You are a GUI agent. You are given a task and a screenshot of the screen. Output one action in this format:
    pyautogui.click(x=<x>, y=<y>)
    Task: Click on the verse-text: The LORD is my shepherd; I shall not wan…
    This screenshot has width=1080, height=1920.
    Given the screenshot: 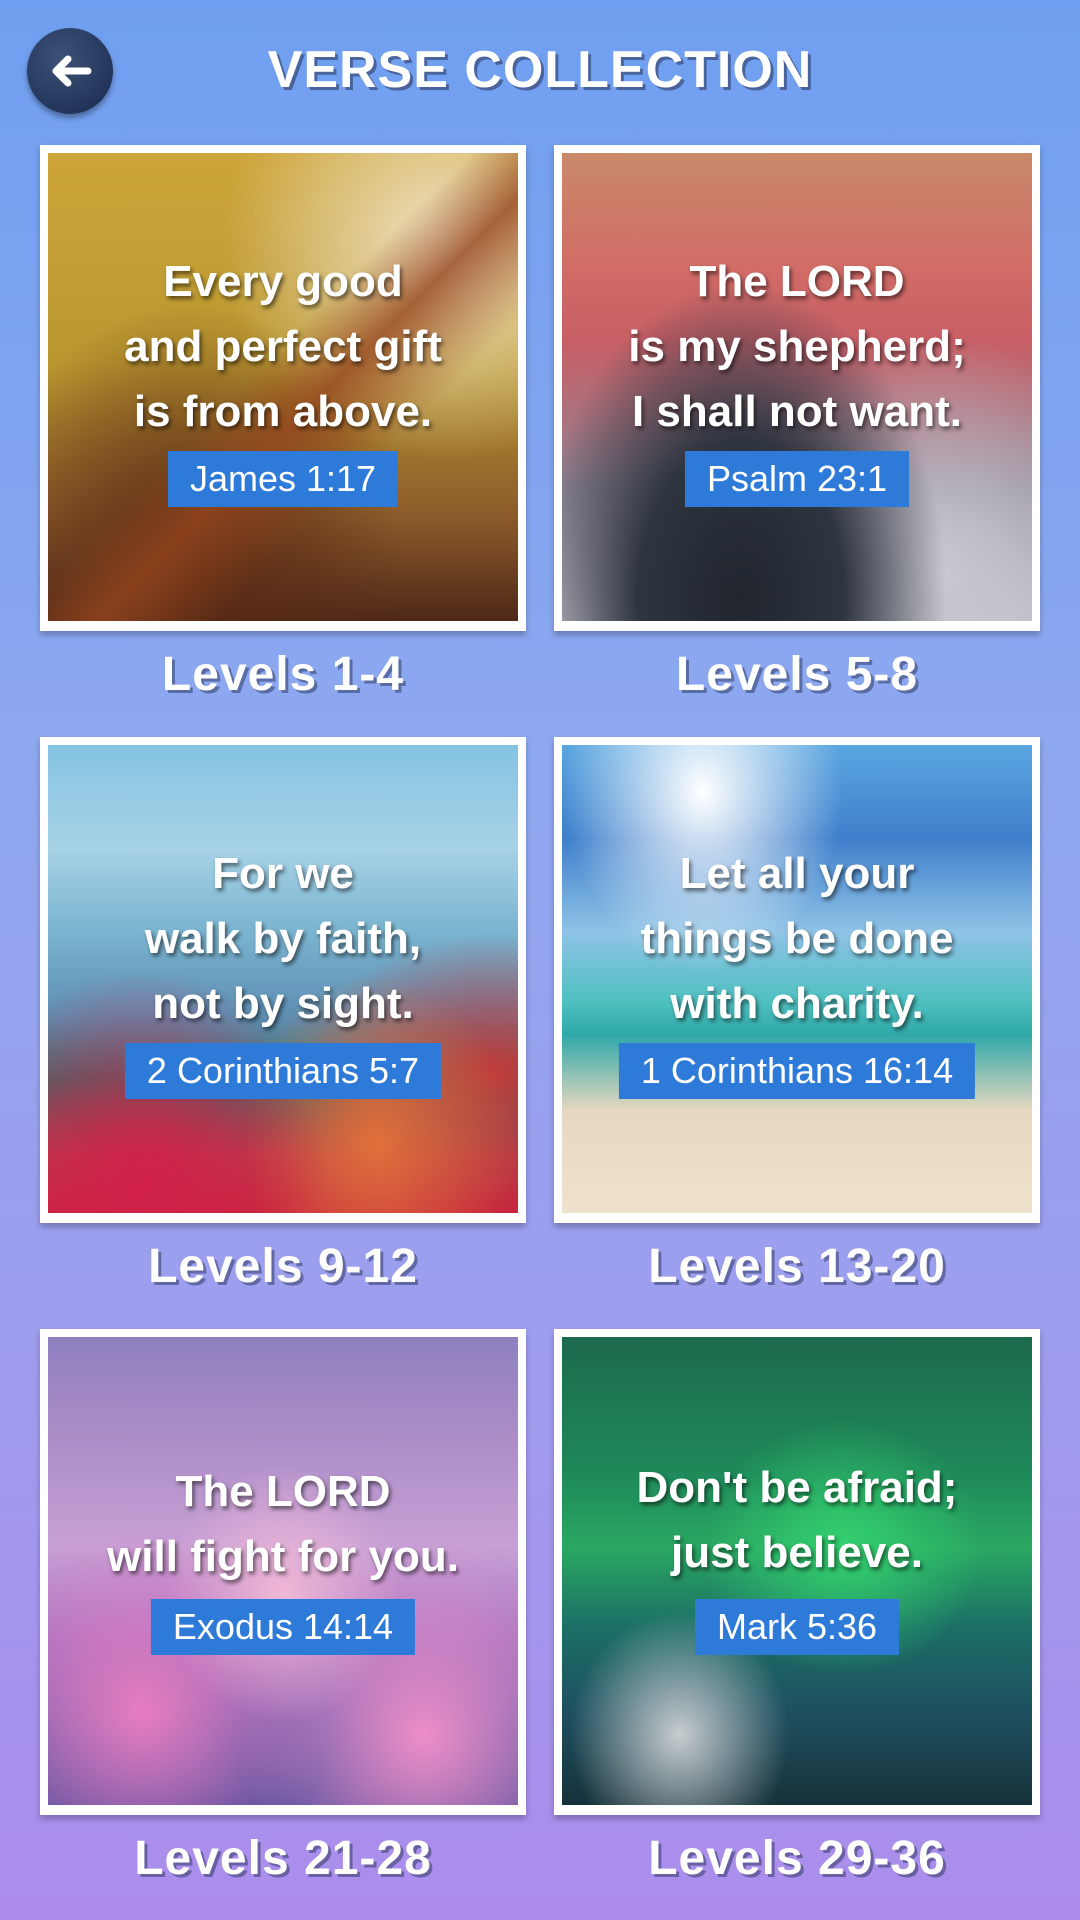 What is the action you would take?
    pyautogui.click(x=797, y=346)
    